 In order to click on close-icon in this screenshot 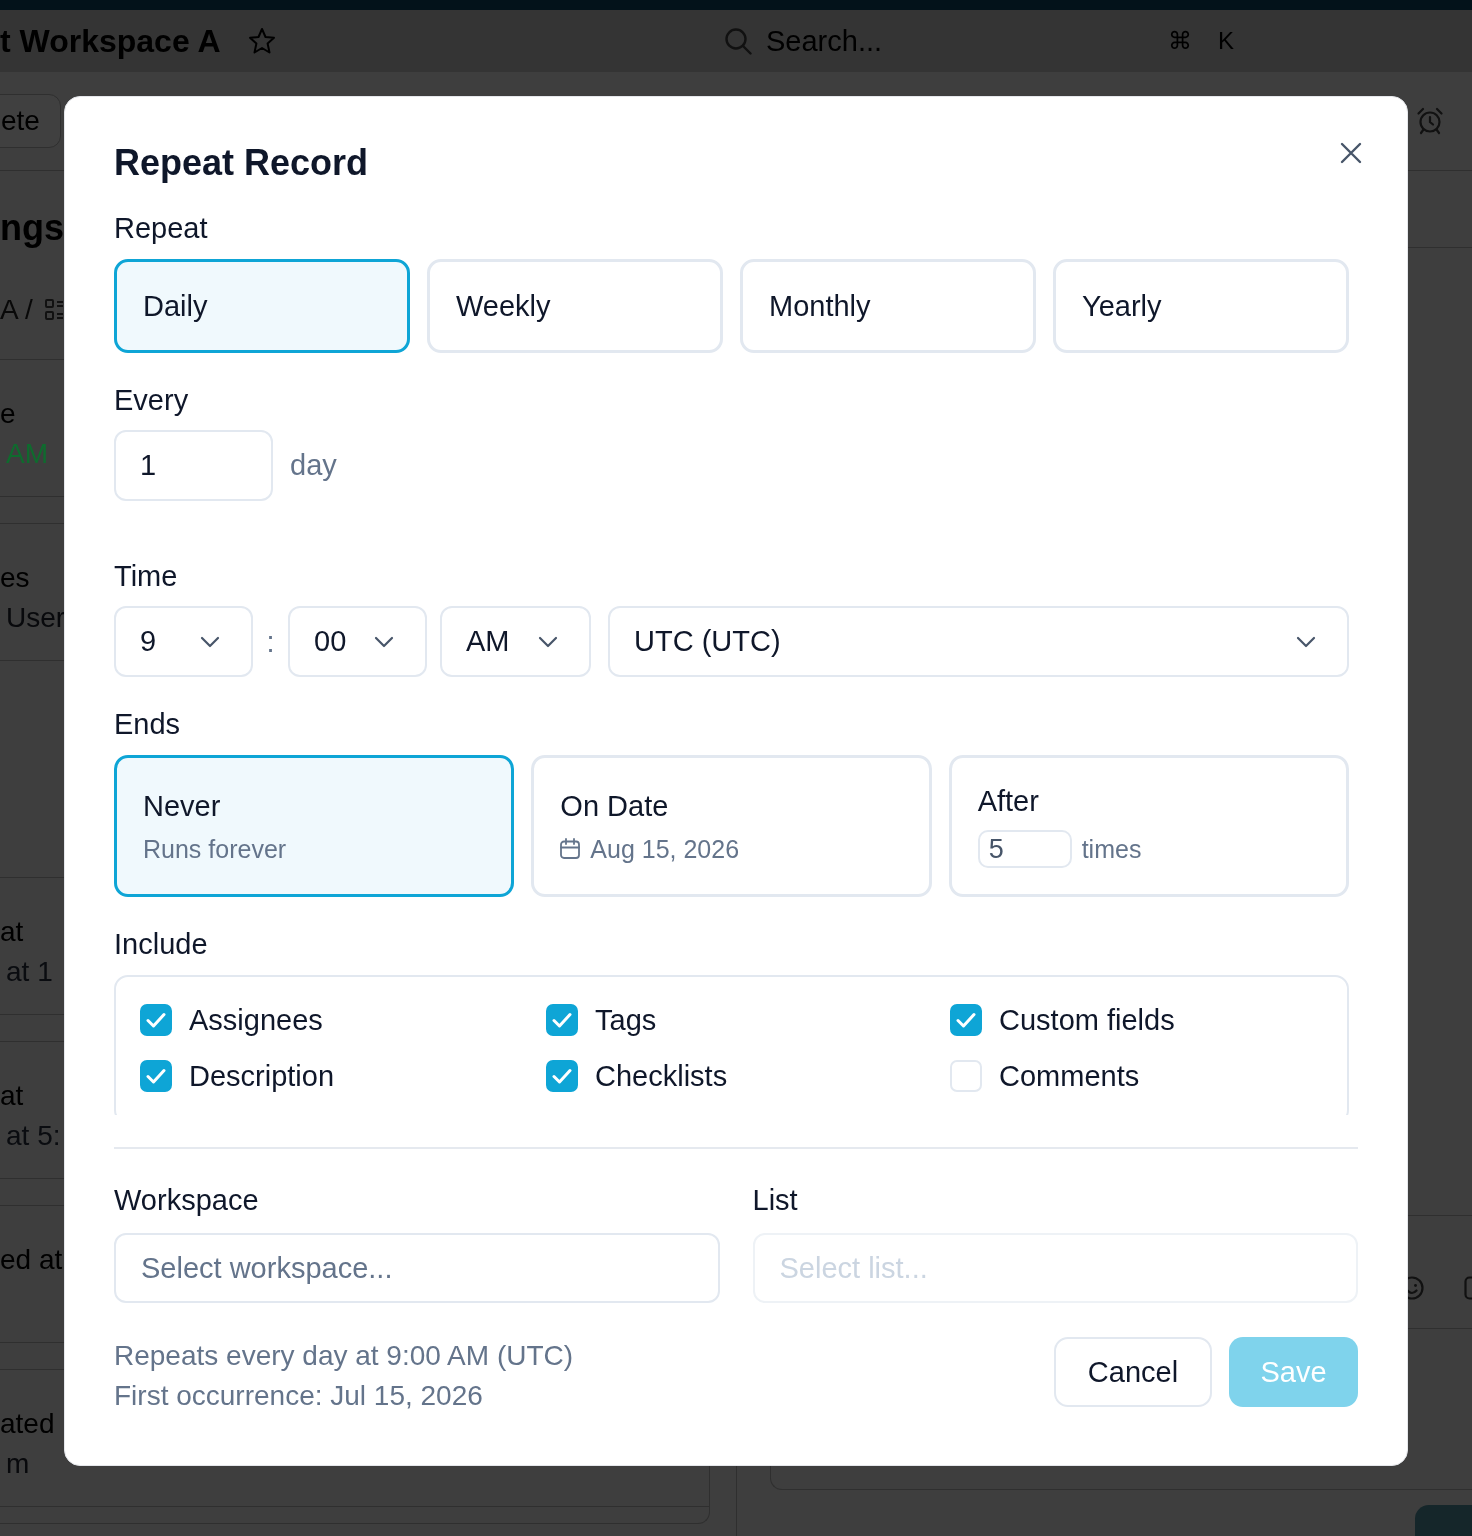, I will do `click(1351, 153)`.